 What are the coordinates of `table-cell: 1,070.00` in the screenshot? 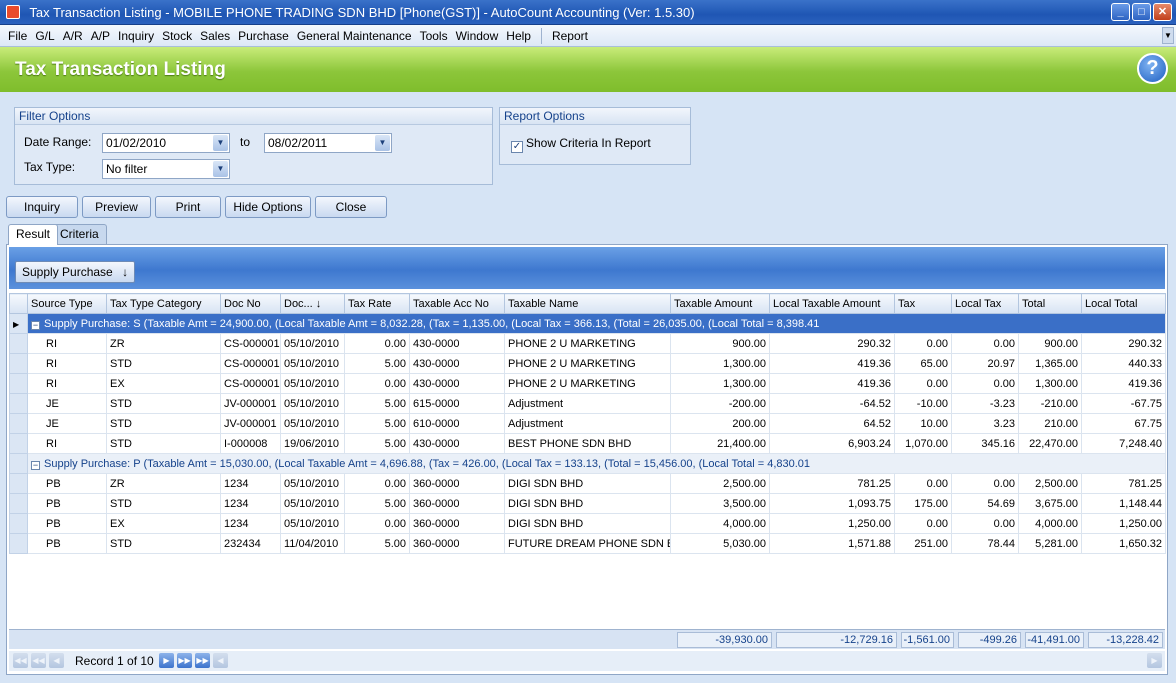 It's located at (923, 443).